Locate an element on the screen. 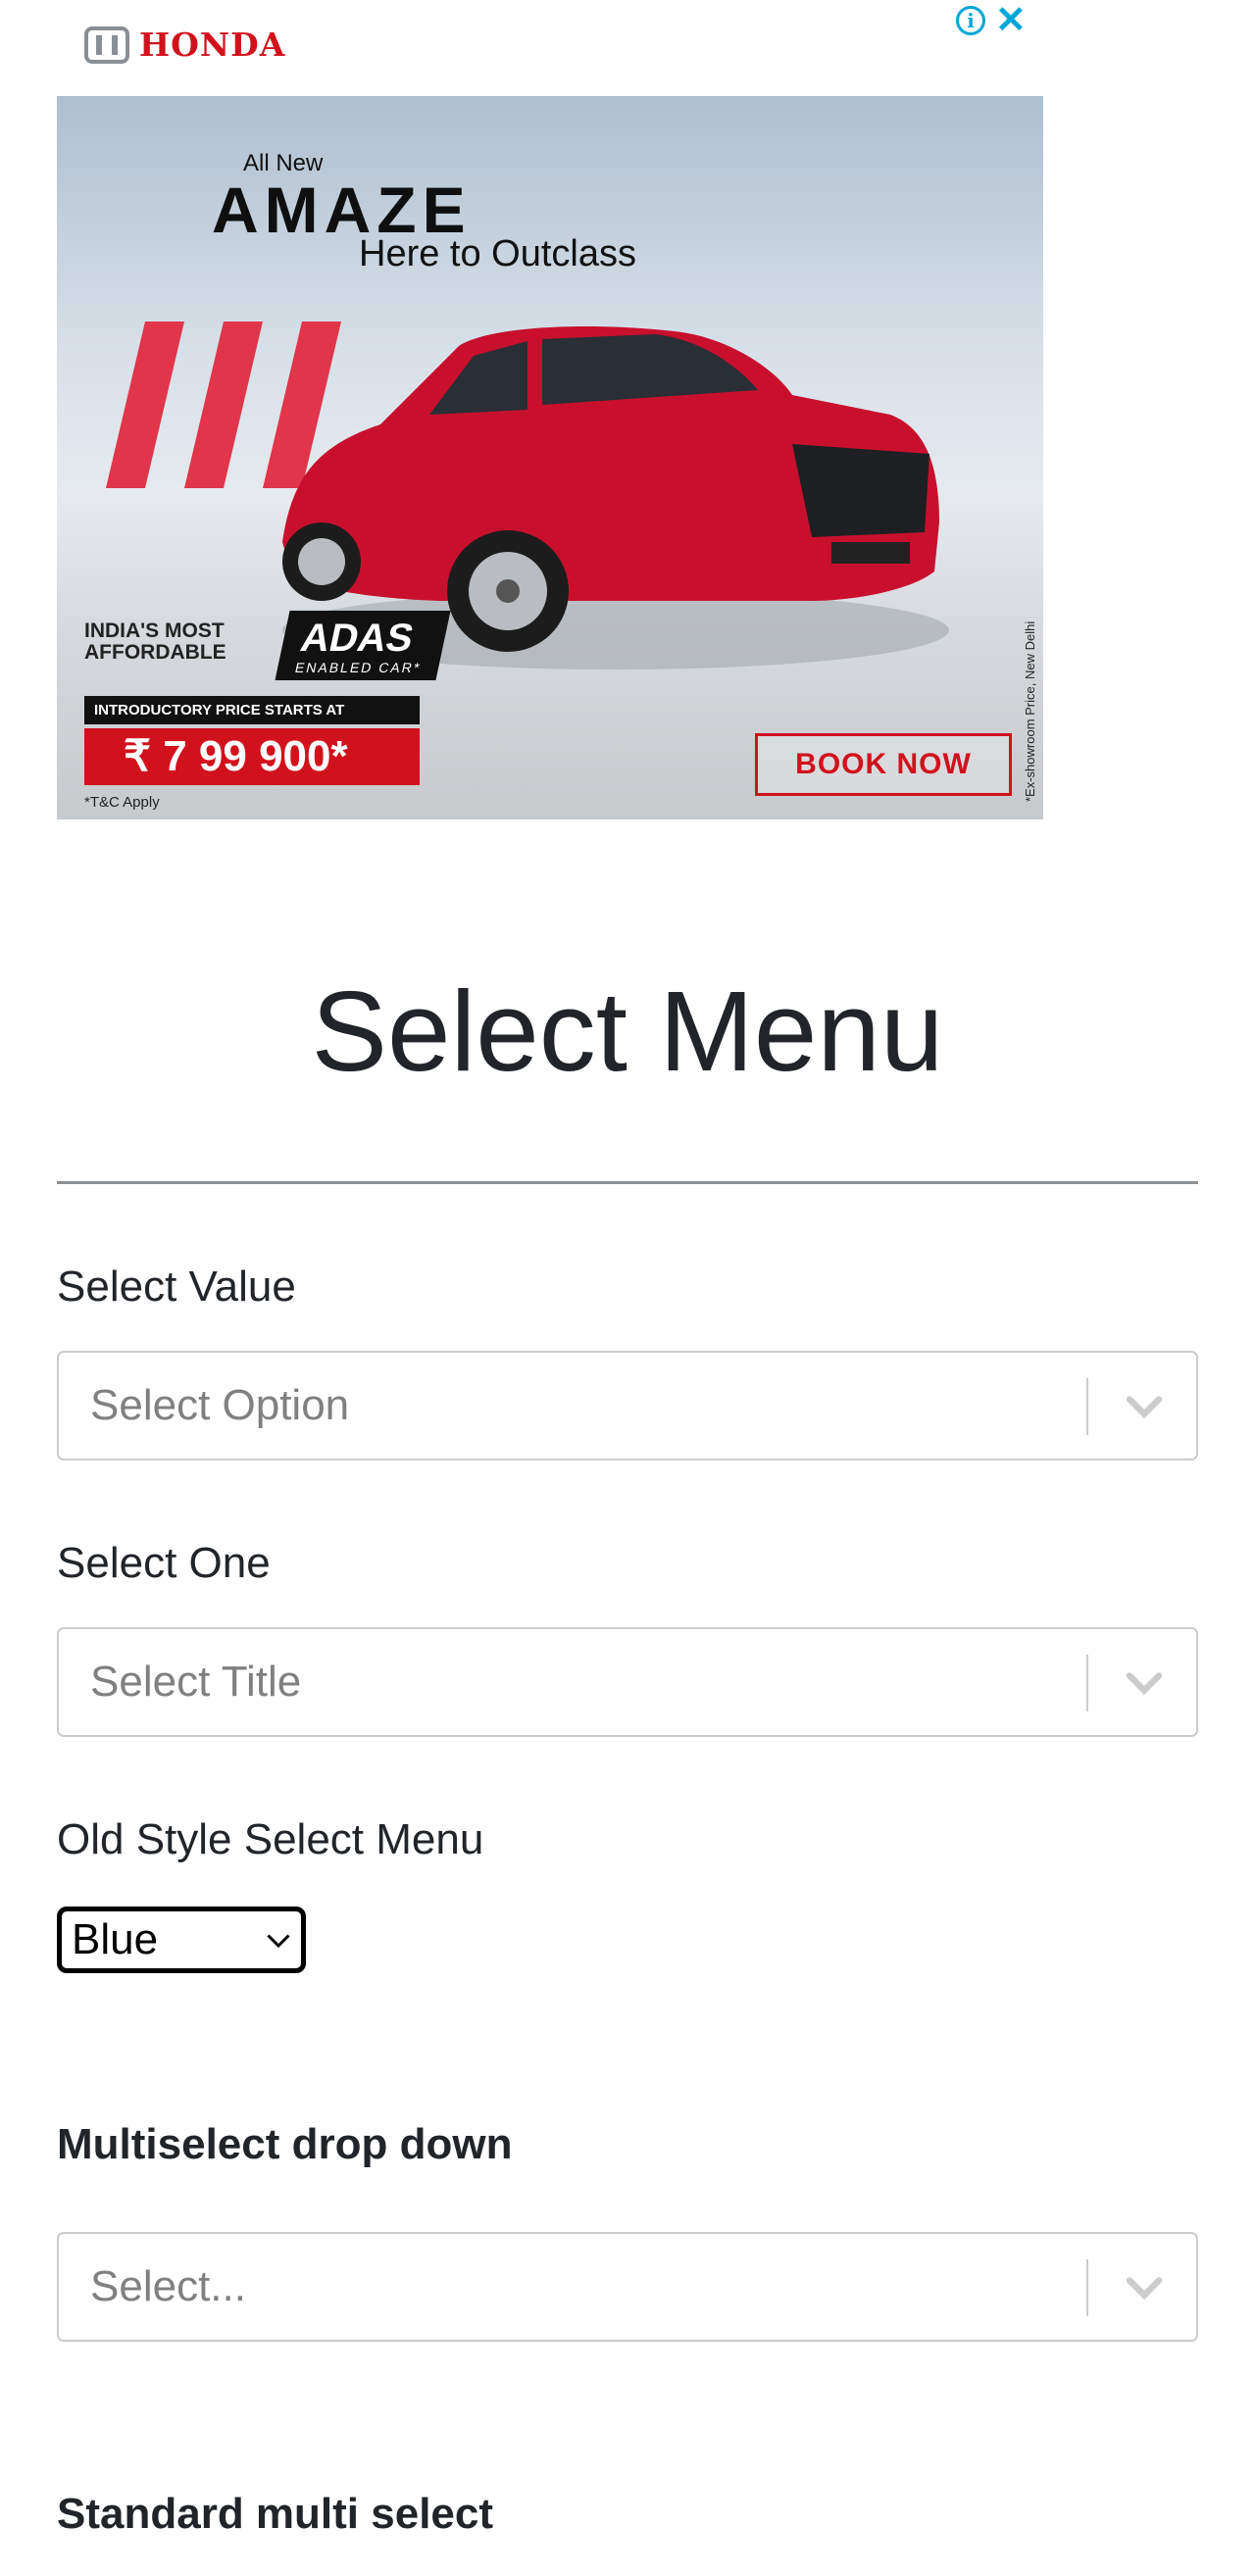 The height and width of the screenshot is (2576, 1255). honda-logo: HONDA is located at coordinates (184, 44).